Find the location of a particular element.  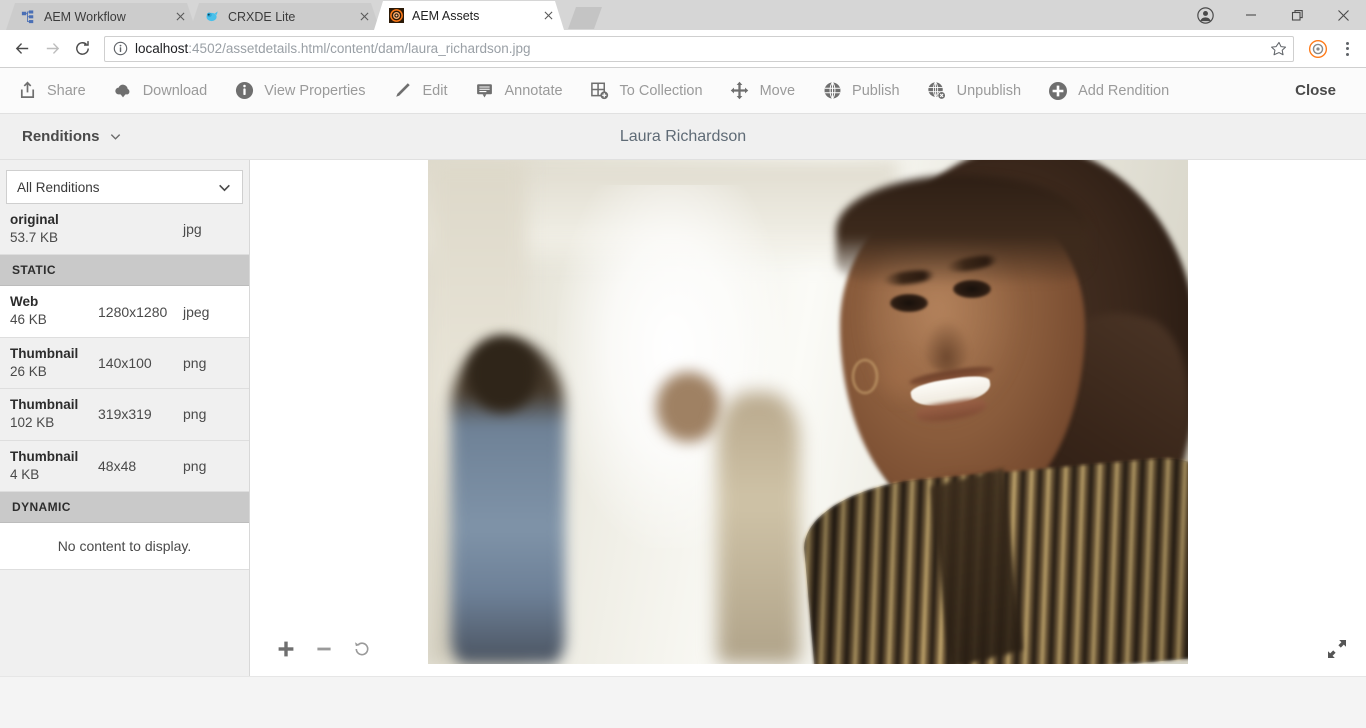

new-tab-button is located at coordinates (585, 18).